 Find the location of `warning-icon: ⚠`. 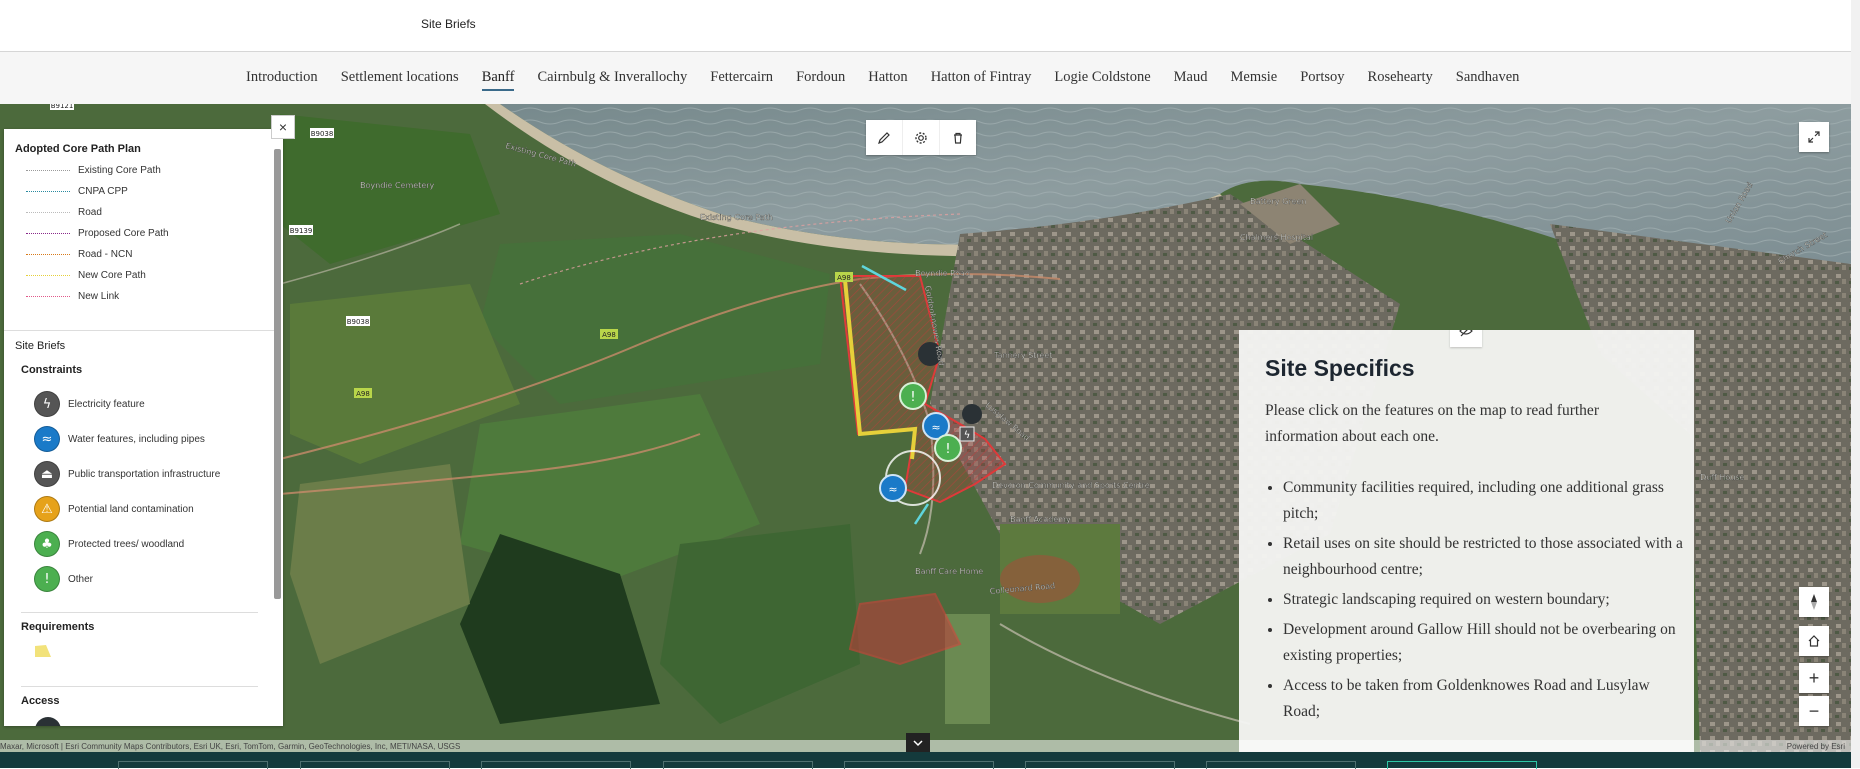

warning-icon: ⚠ is located at coordinates (47, 509).